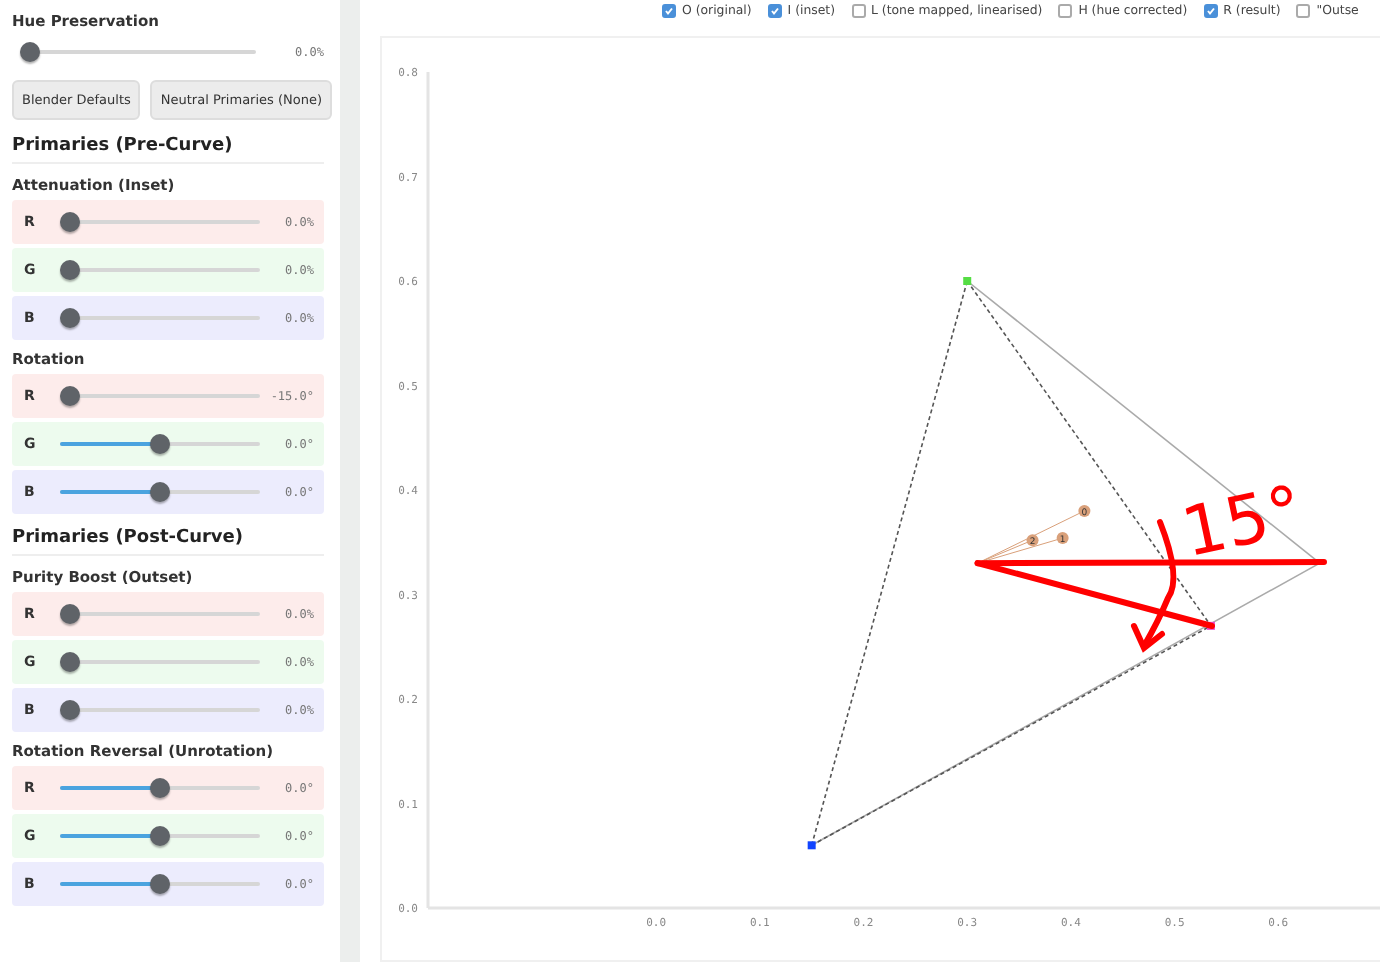 The width and height of the screenshot is (1380, 962). I want to click on angle-annotation-label: 15°, so click(1242, 522).